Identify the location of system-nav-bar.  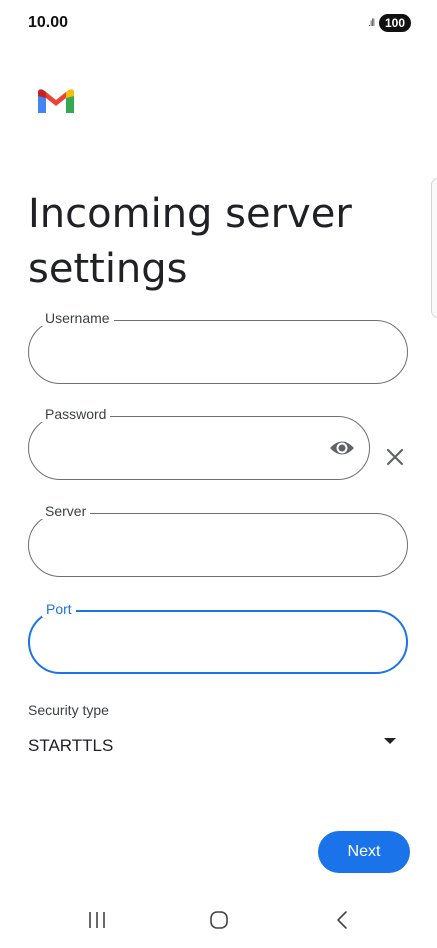
(218, 924).